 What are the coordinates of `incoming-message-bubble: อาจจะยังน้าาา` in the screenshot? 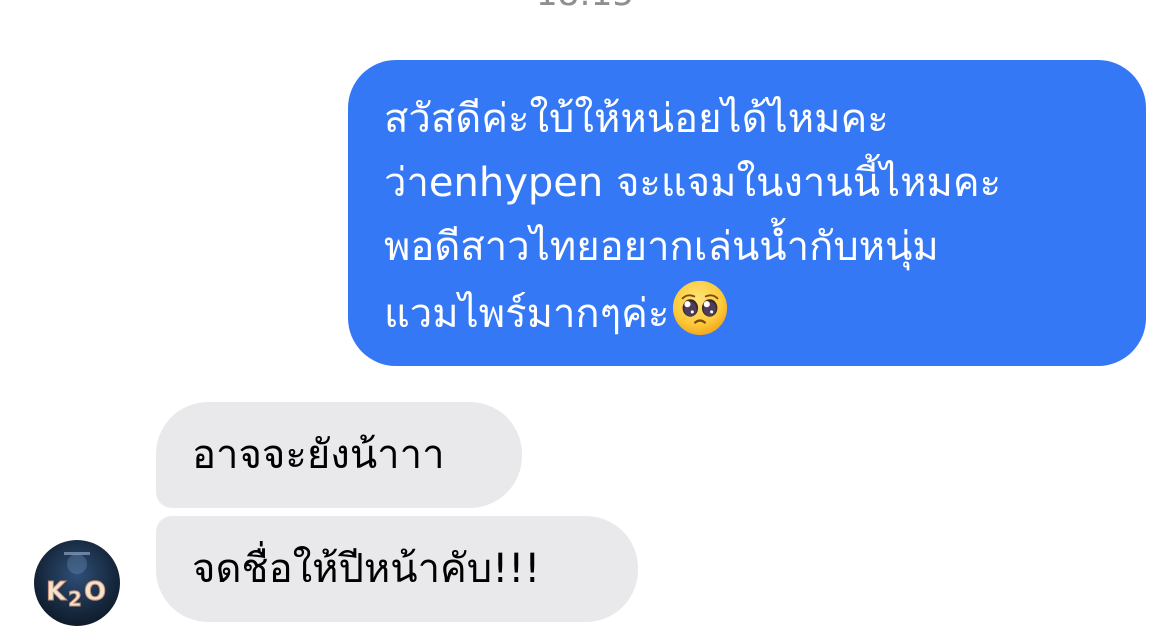 It's located at (339, 455).